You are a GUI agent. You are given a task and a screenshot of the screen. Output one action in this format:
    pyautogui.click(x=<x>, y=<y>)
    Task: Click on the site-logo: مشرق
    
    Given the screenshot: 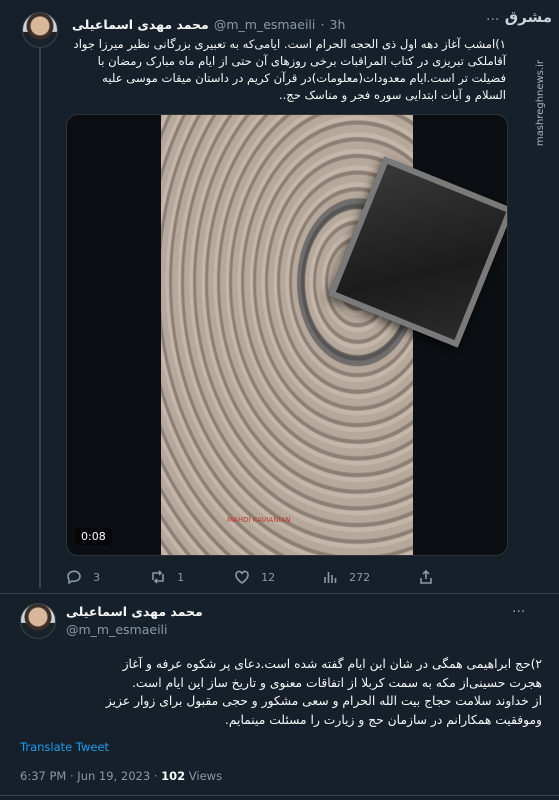 What is the action you would take?
    pyautogui.click(x=528, y=17)
    